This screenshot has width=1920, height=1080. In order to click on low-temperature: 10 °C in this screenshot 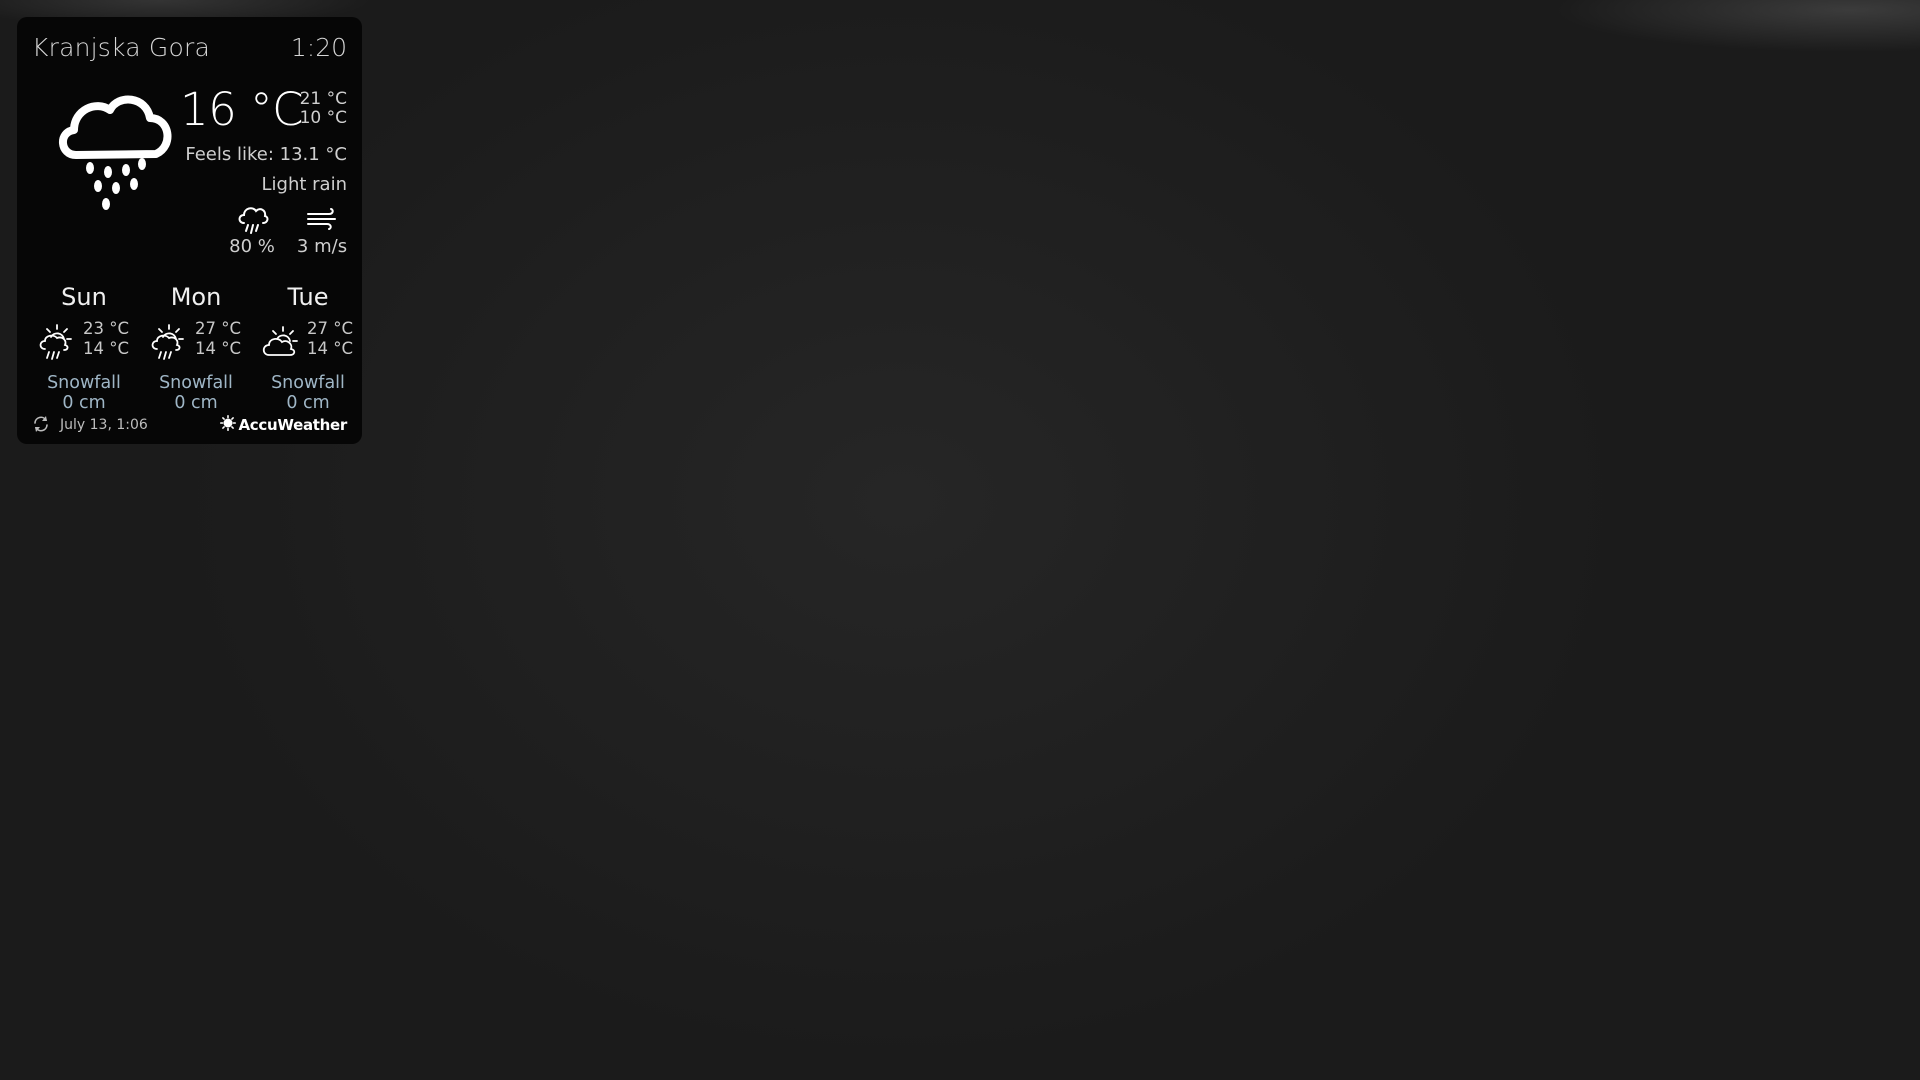, I will do `click(323, 118)`.